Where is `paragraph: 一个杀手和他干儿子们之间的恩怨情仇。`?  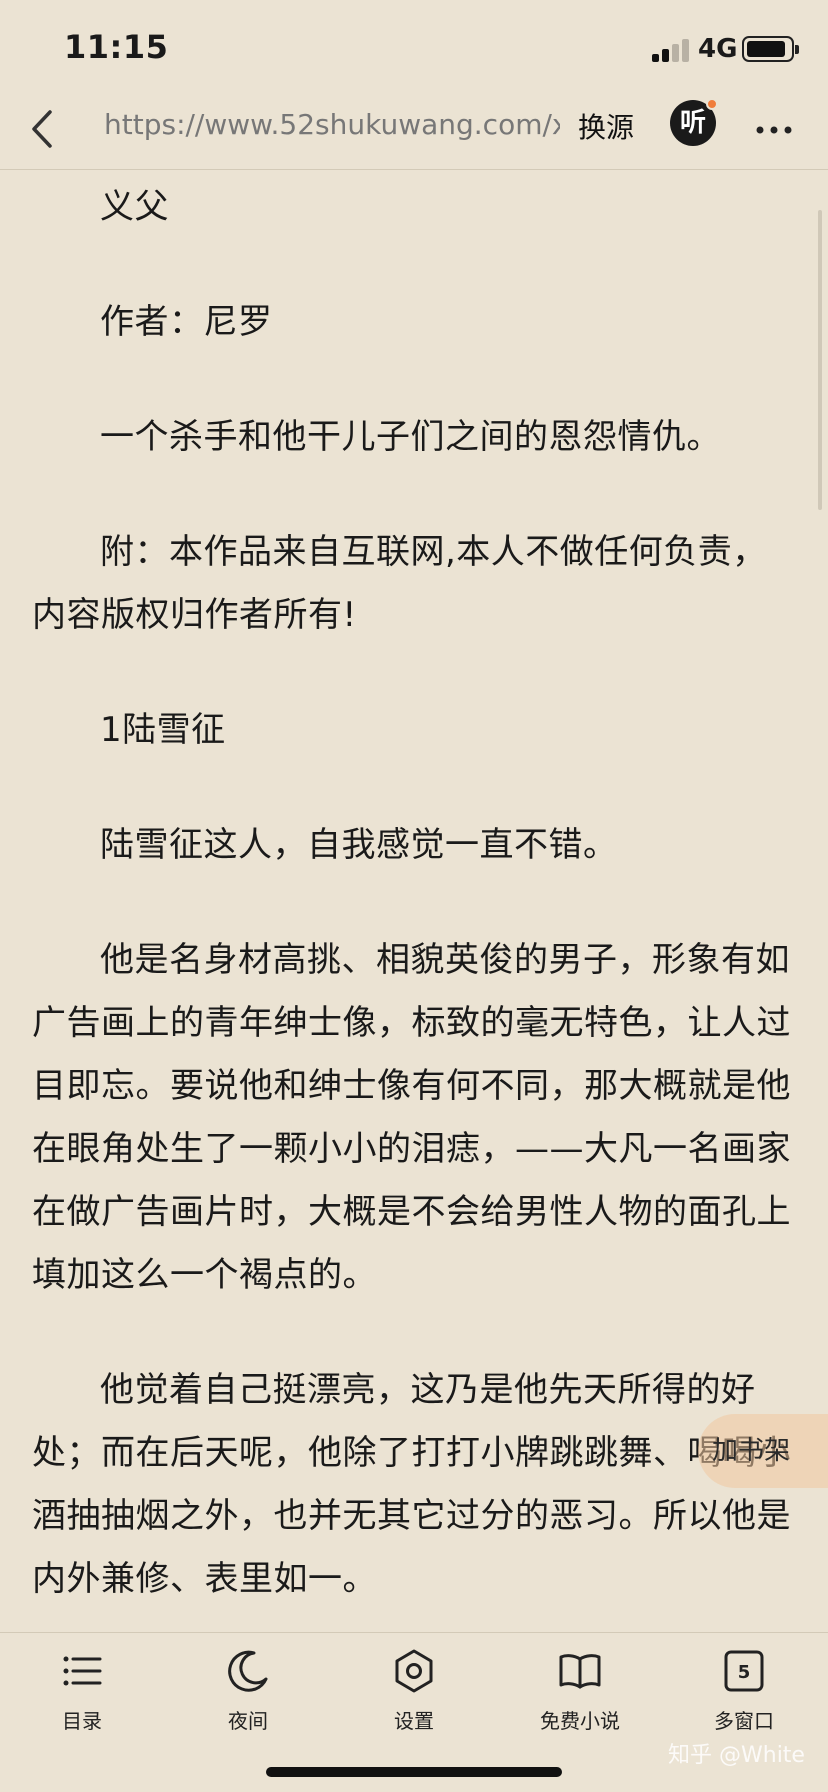 paragraph: 一个杀手和他干儿子们之间的恩怨情仇。 is located at coordinates (410, 437).